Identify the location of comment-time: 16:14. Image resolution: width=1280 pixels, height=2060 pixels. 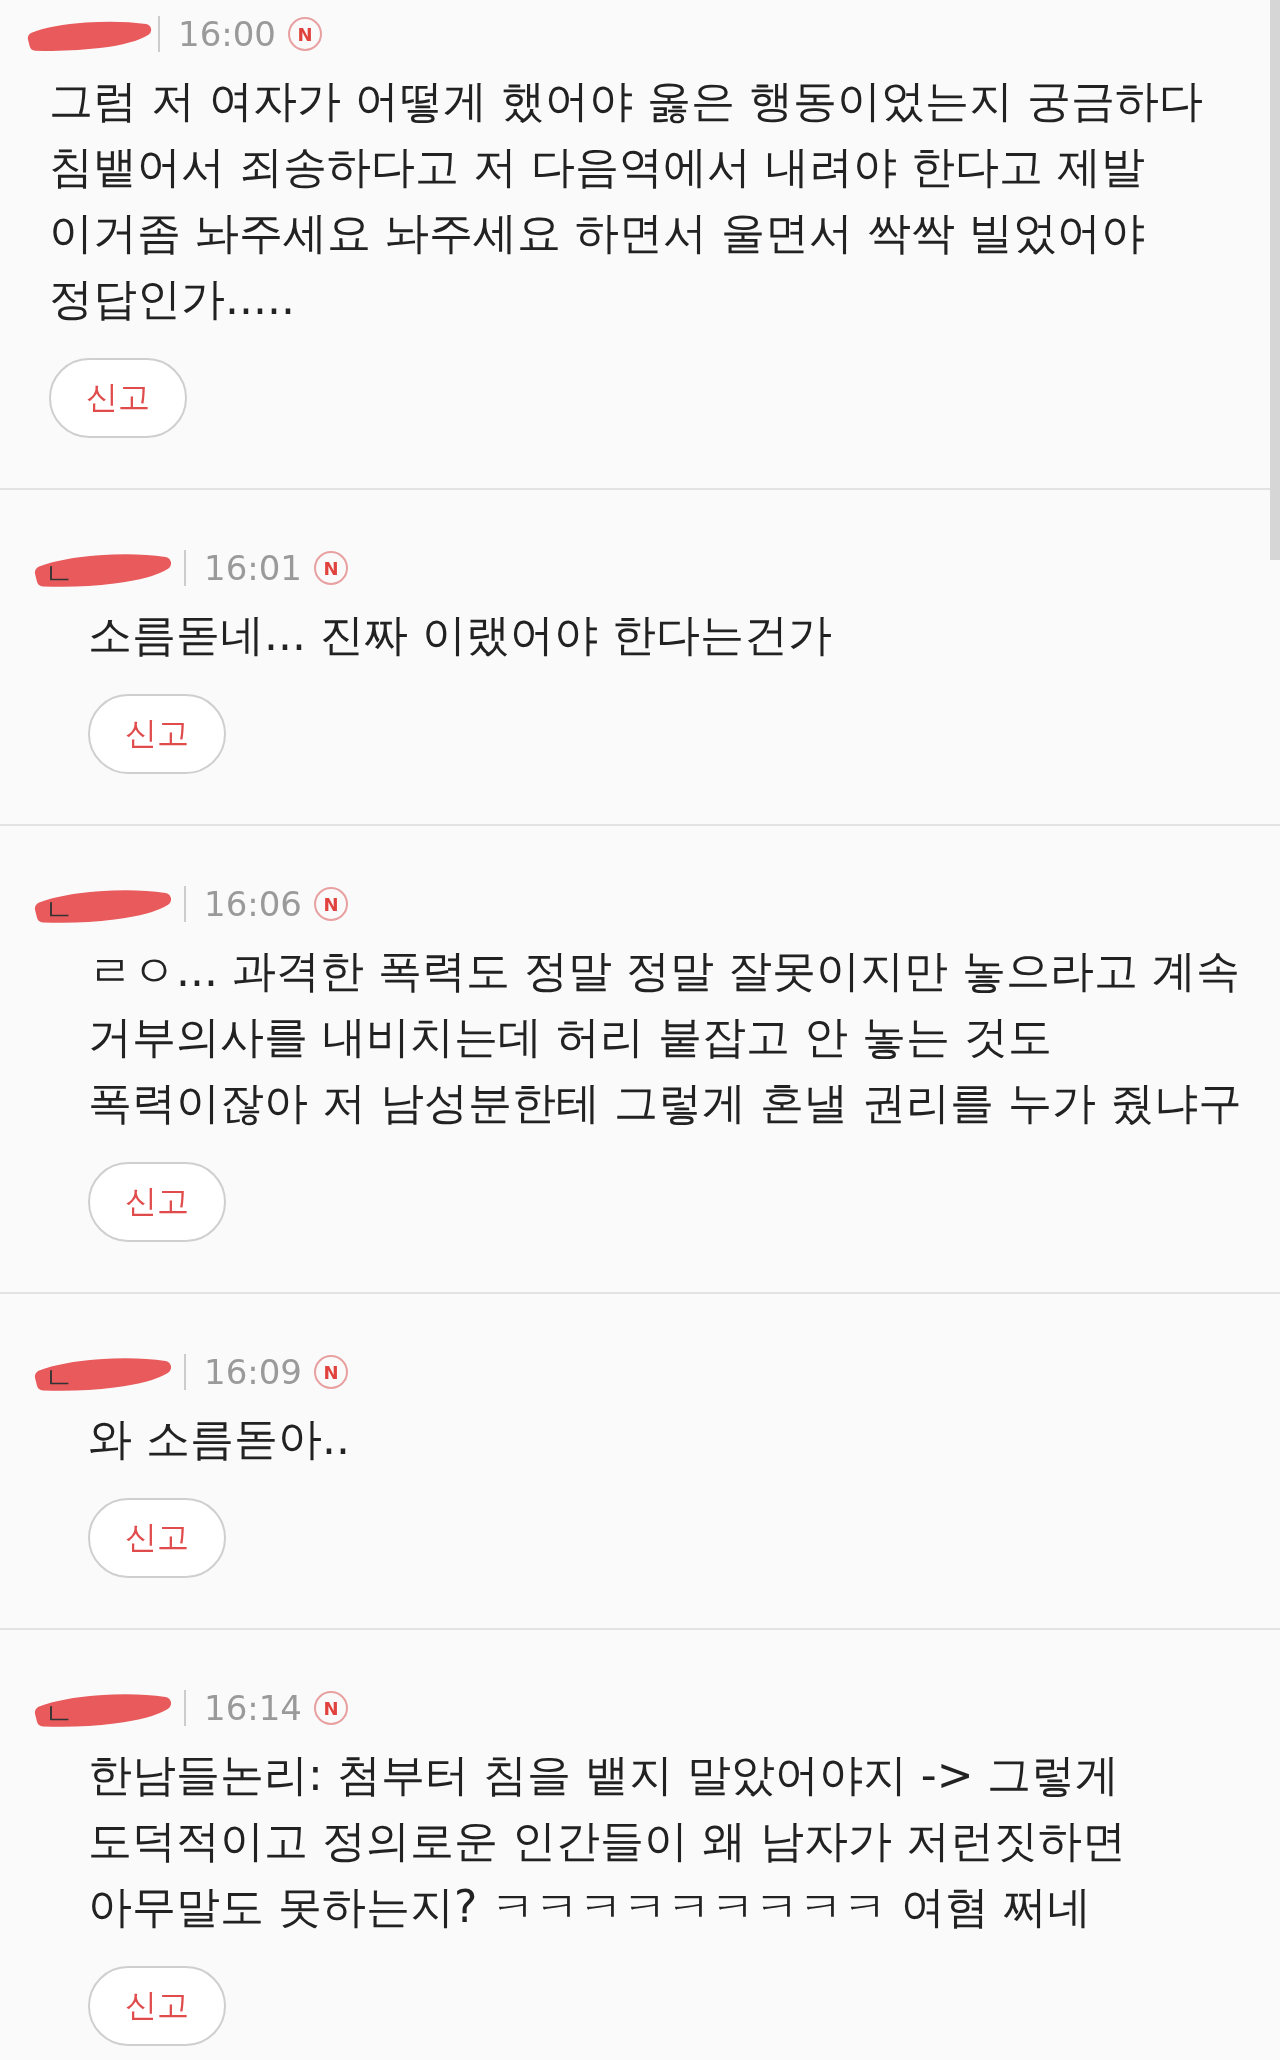
(243, 1708).